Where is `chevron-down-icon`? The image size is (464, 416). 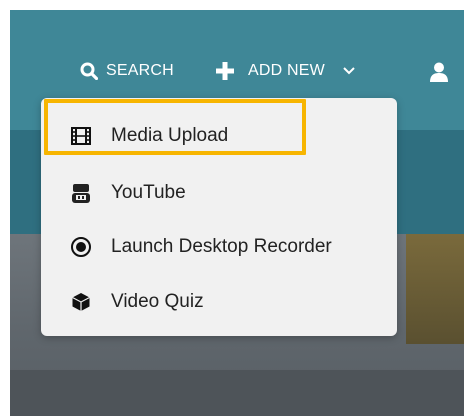 chevron-down-icon is located at coordinates (349, 71).